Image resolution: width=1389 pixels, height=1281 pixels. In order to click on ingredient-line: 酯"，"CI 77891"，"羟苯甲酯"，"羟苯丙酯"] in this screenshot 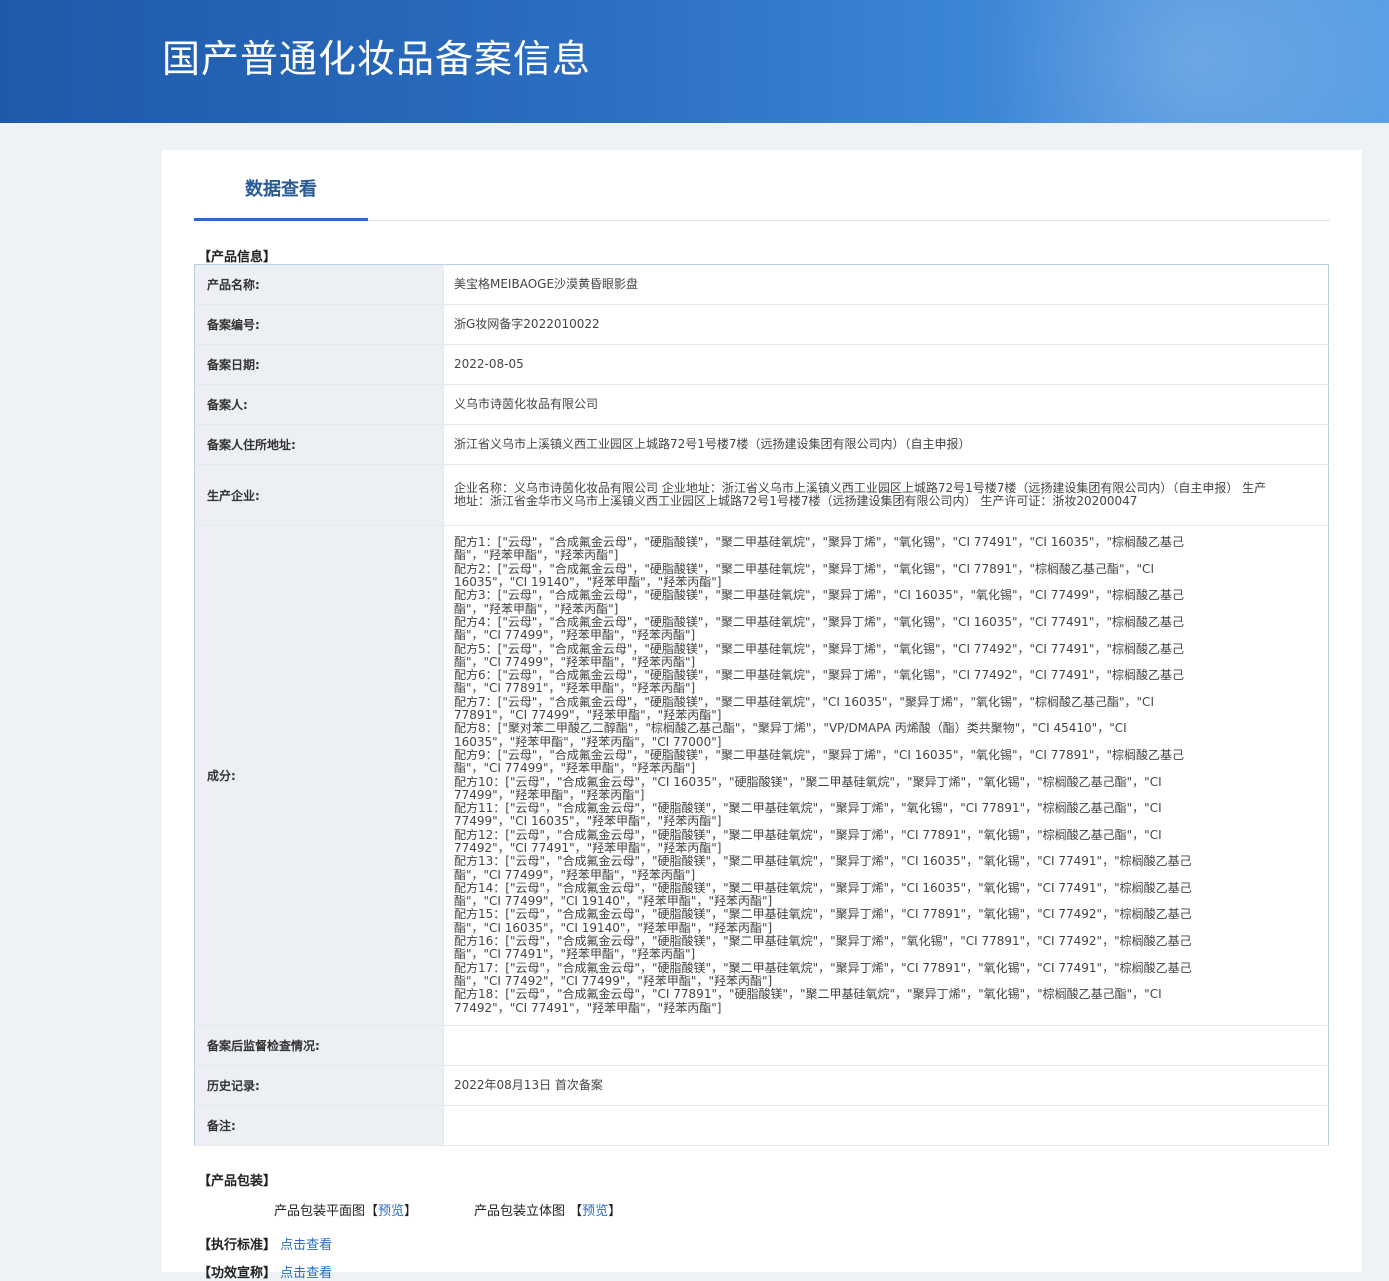, I will do `click(575, 688)`.